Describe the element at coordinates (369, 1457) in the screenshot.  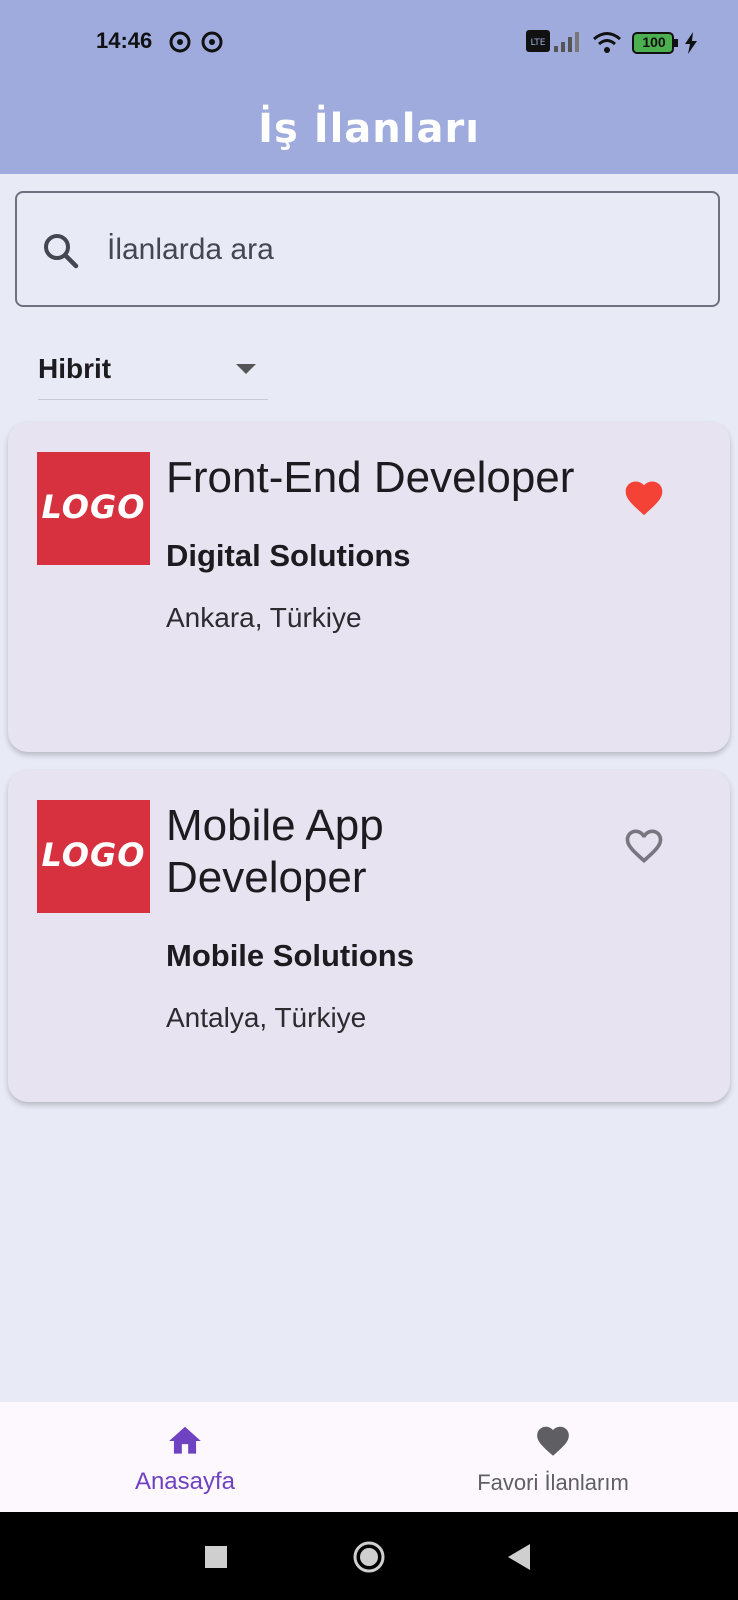
I see `bottom-navigation: Anasayfa Favori İlanlarım` at that location.